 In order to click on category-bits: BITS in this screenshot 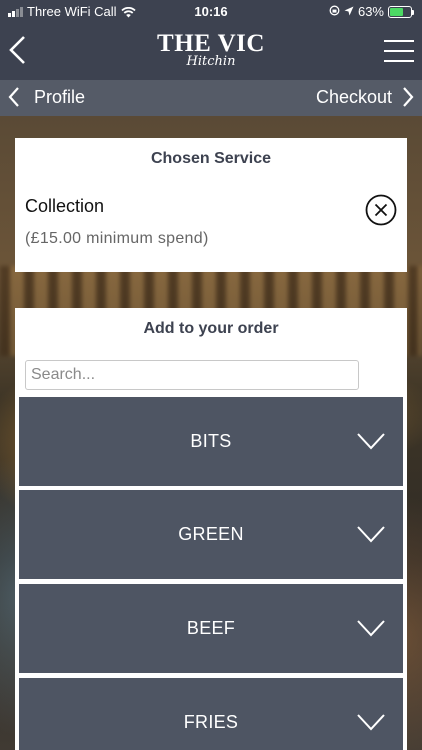, I will do `click(211, 441)`.